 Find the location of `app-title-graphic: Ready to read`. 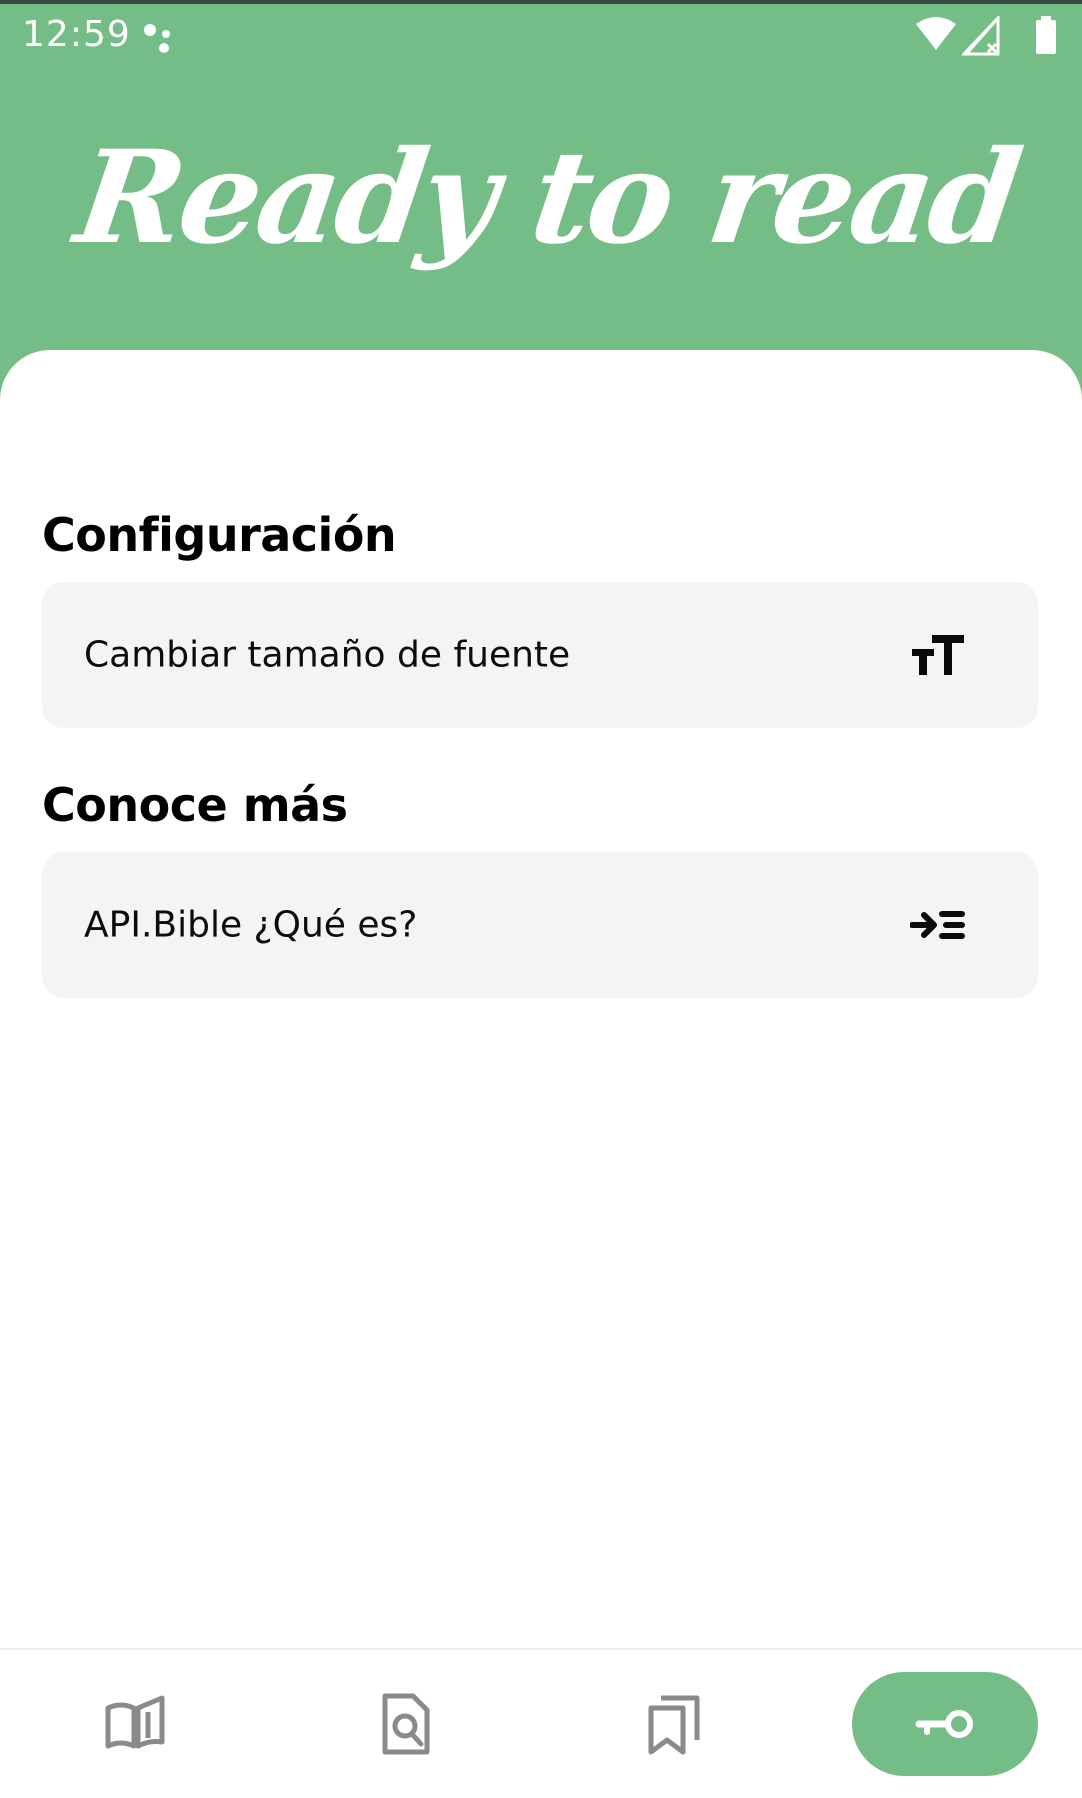

app-title-graphic: Ready to read is located at coordinates (546, 198).